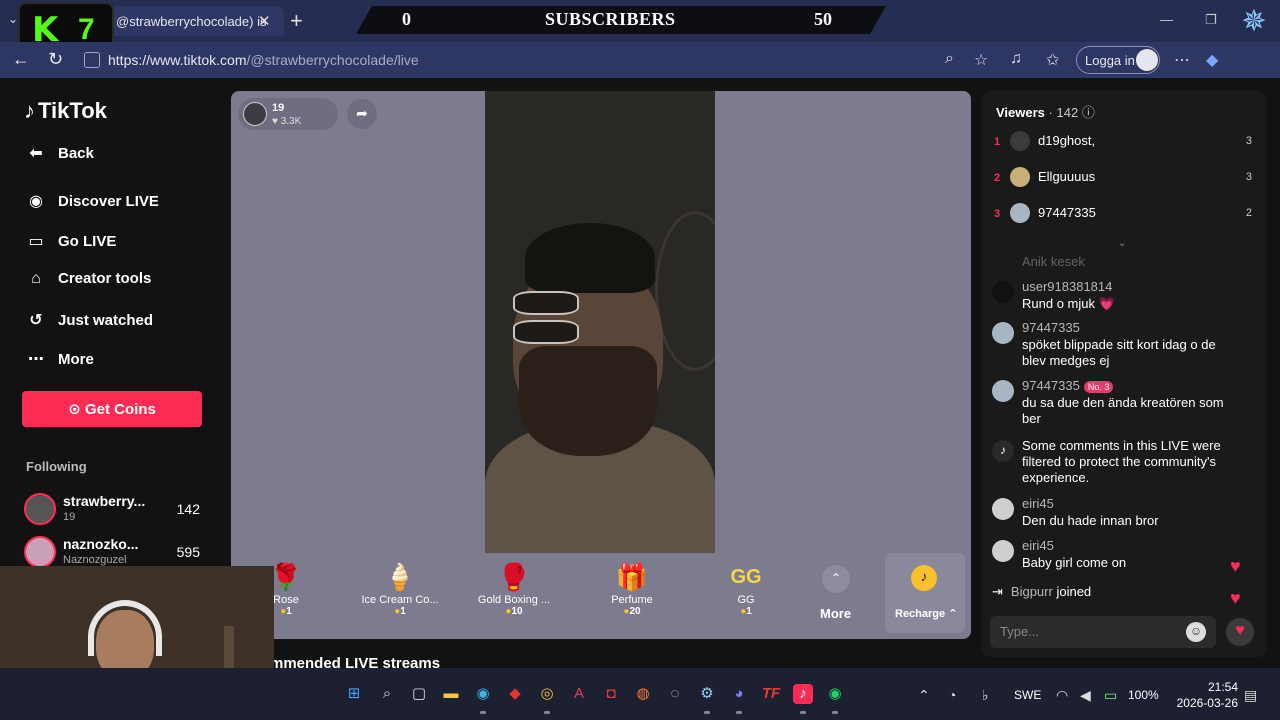 The width and height of the screenshot is (1280, 720). I want to click on sidebar-item-just-watched: ↺ Just watched, so click(88, 320).